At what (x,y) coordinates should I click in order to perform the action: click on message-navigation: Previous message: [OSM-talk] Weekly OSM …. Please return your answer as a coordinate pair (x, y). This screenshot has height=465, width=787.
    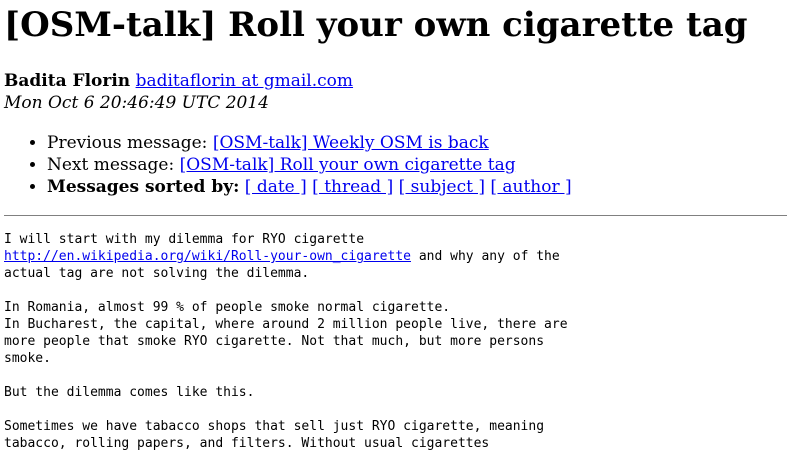
    Looking at the image, I should click on (393, 165).